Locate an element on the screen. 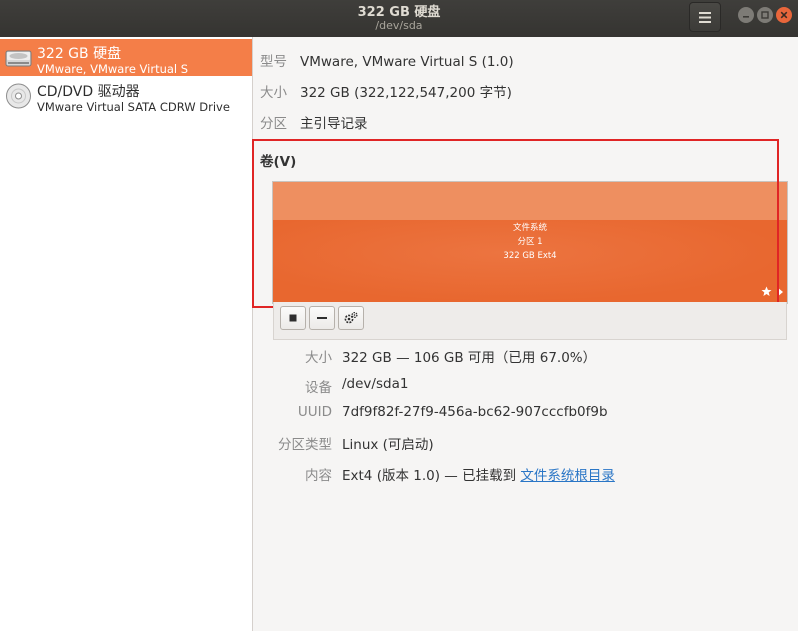 This screenshot has width=798, height=631. minimize-button is located at coordinates (746, 15).